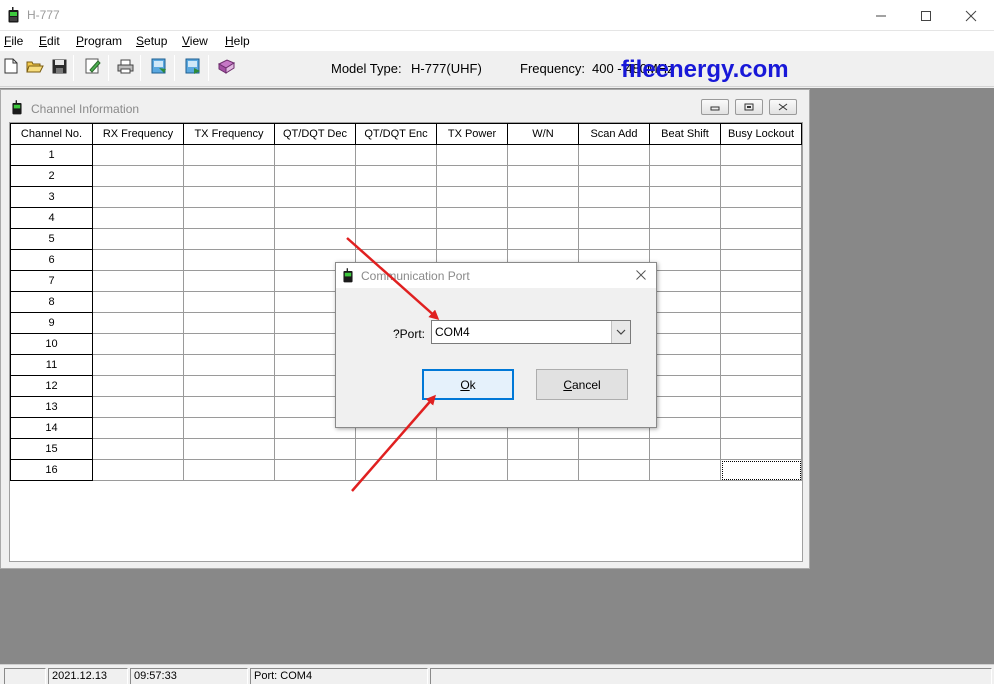 The width and height of the screenshot is (994, 684). Describe the element at coordinates (51, 134) in the screenshot. I see `column-header: Channel No.` at that location.